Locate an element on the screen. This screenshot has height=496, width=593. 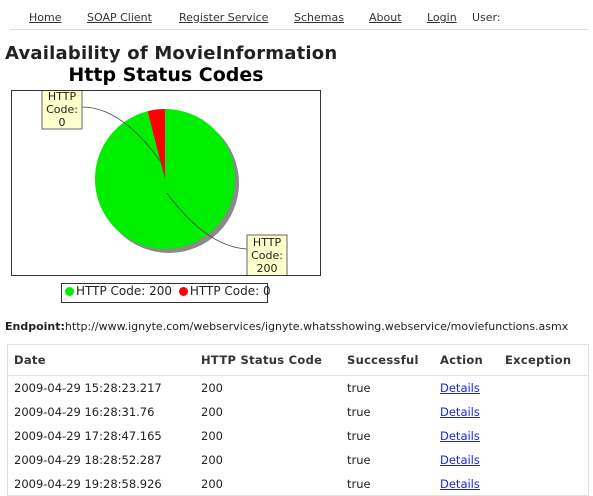
table-row: 2009-04-29 16:28:31.76 200 true Details is located at coordinates (298, 412).